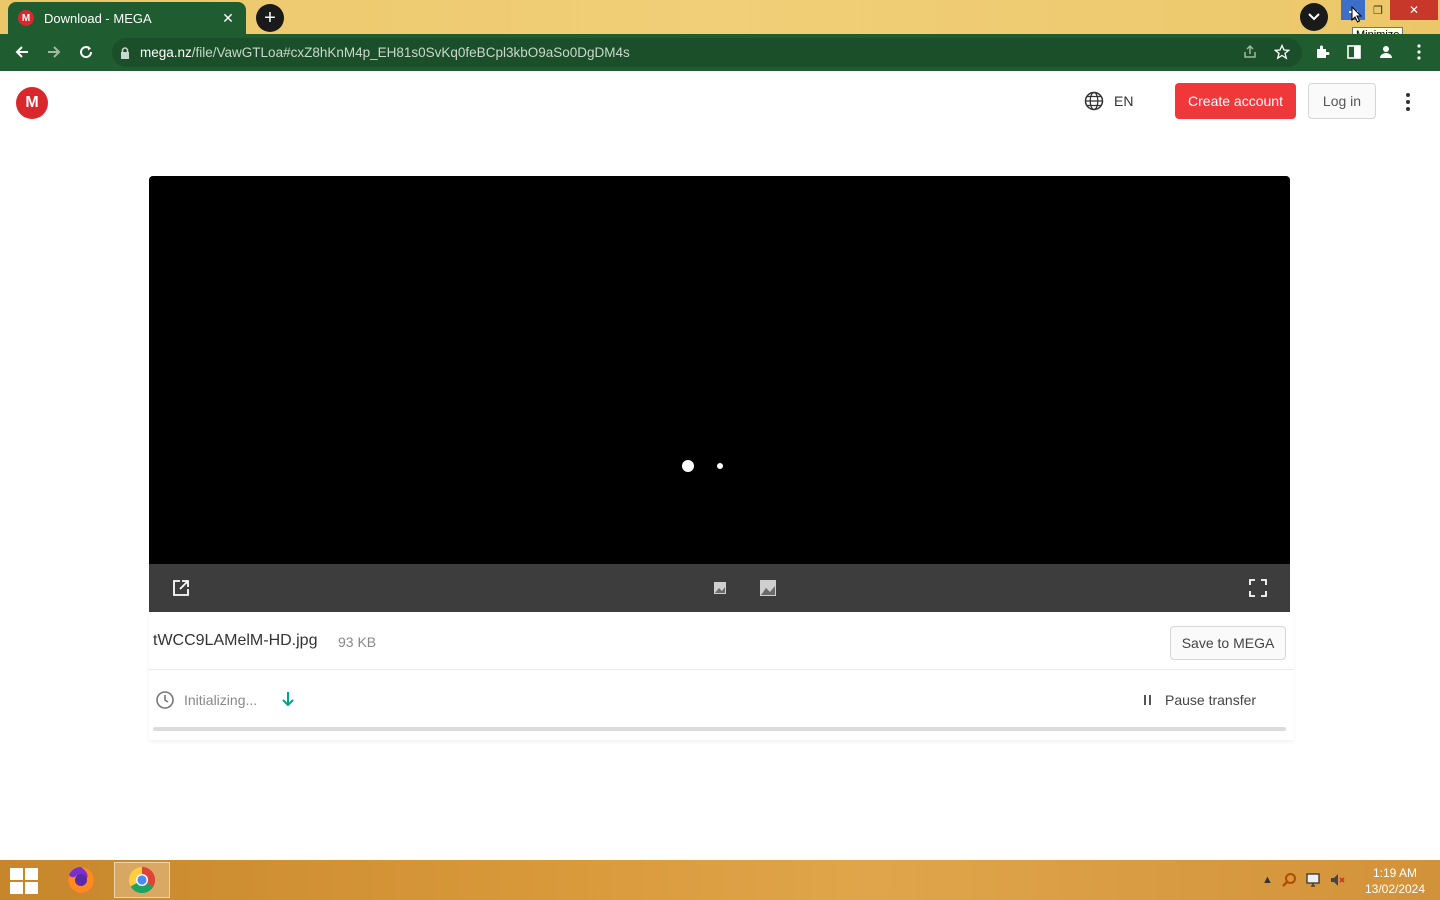 This screenshot has width=1440, height=900. I want to click on clock-icon, so click(165, 700).